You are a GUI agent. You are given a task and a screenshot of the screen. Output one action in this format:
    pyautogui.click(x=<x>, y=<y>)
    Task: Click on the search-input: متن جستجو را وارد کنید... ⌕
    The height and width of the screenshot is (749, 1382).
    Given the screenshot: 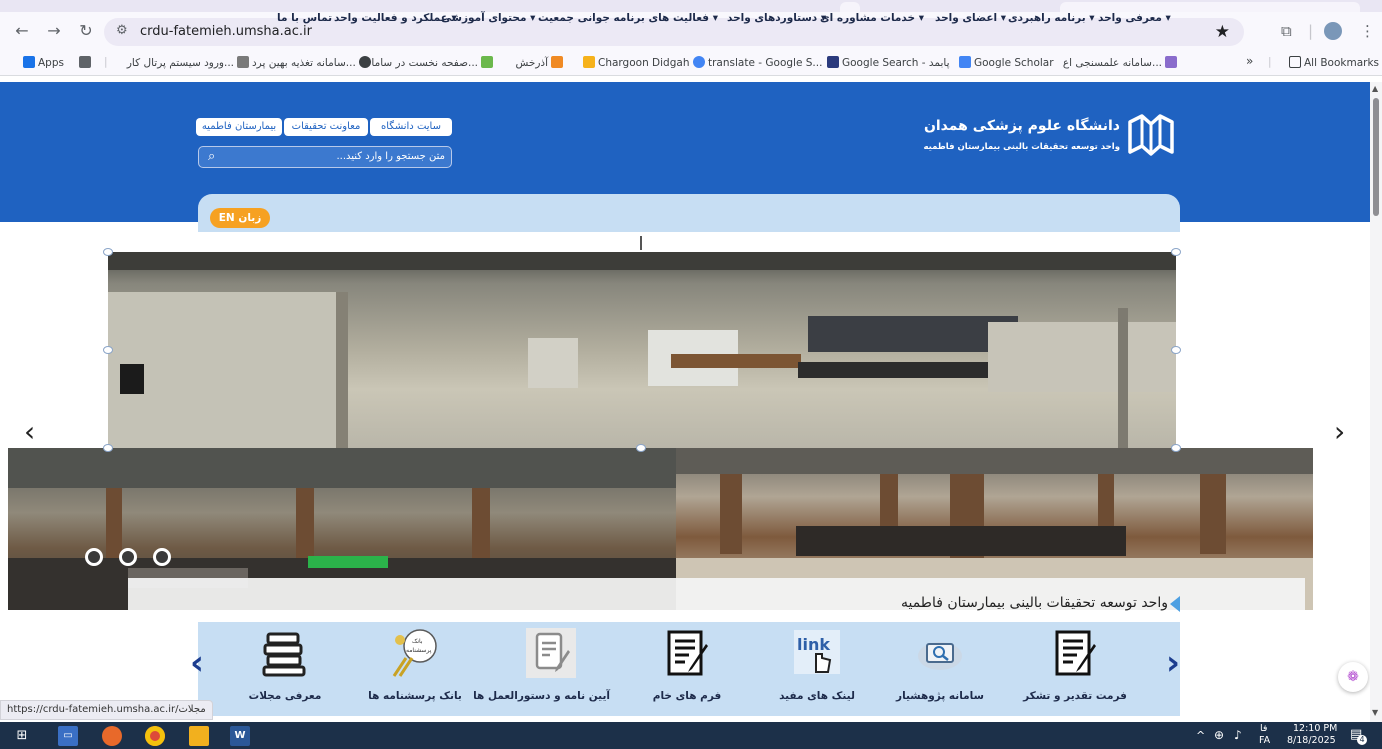 What is the action you would take?
    pyautogui.click(x=325, y=157)
    